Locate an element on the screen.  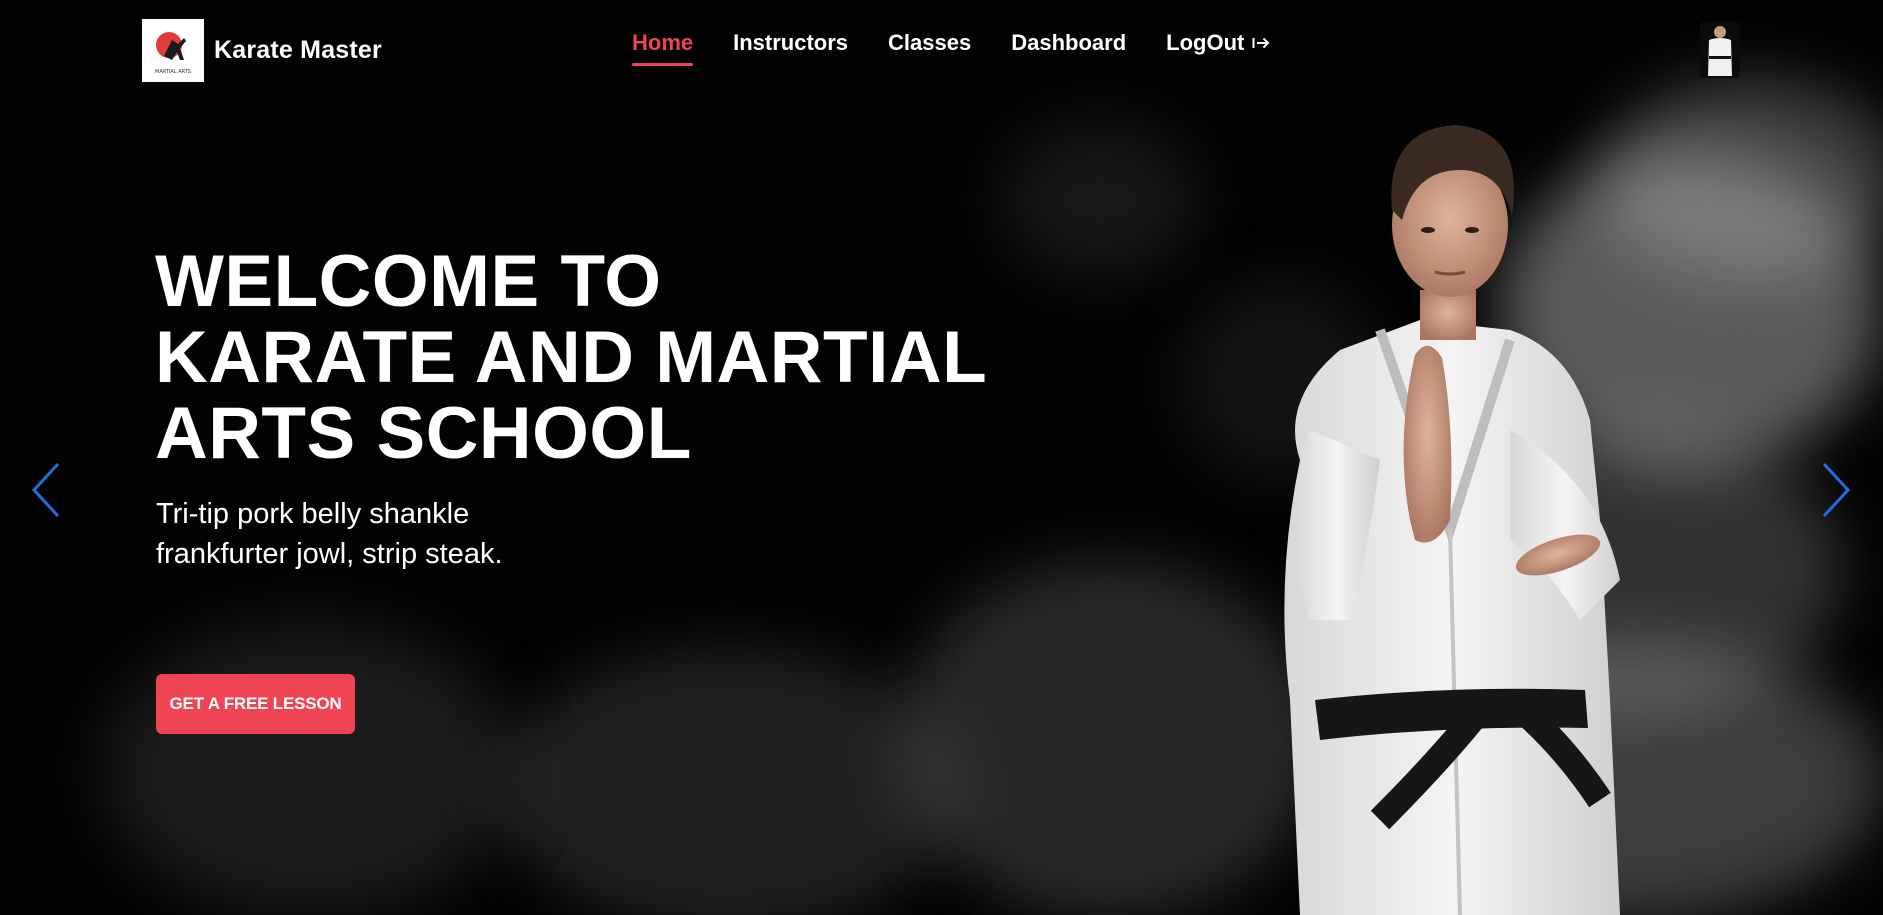
brand: MARTIAL ARTS Karate Master is located at coordinates (262, 50).